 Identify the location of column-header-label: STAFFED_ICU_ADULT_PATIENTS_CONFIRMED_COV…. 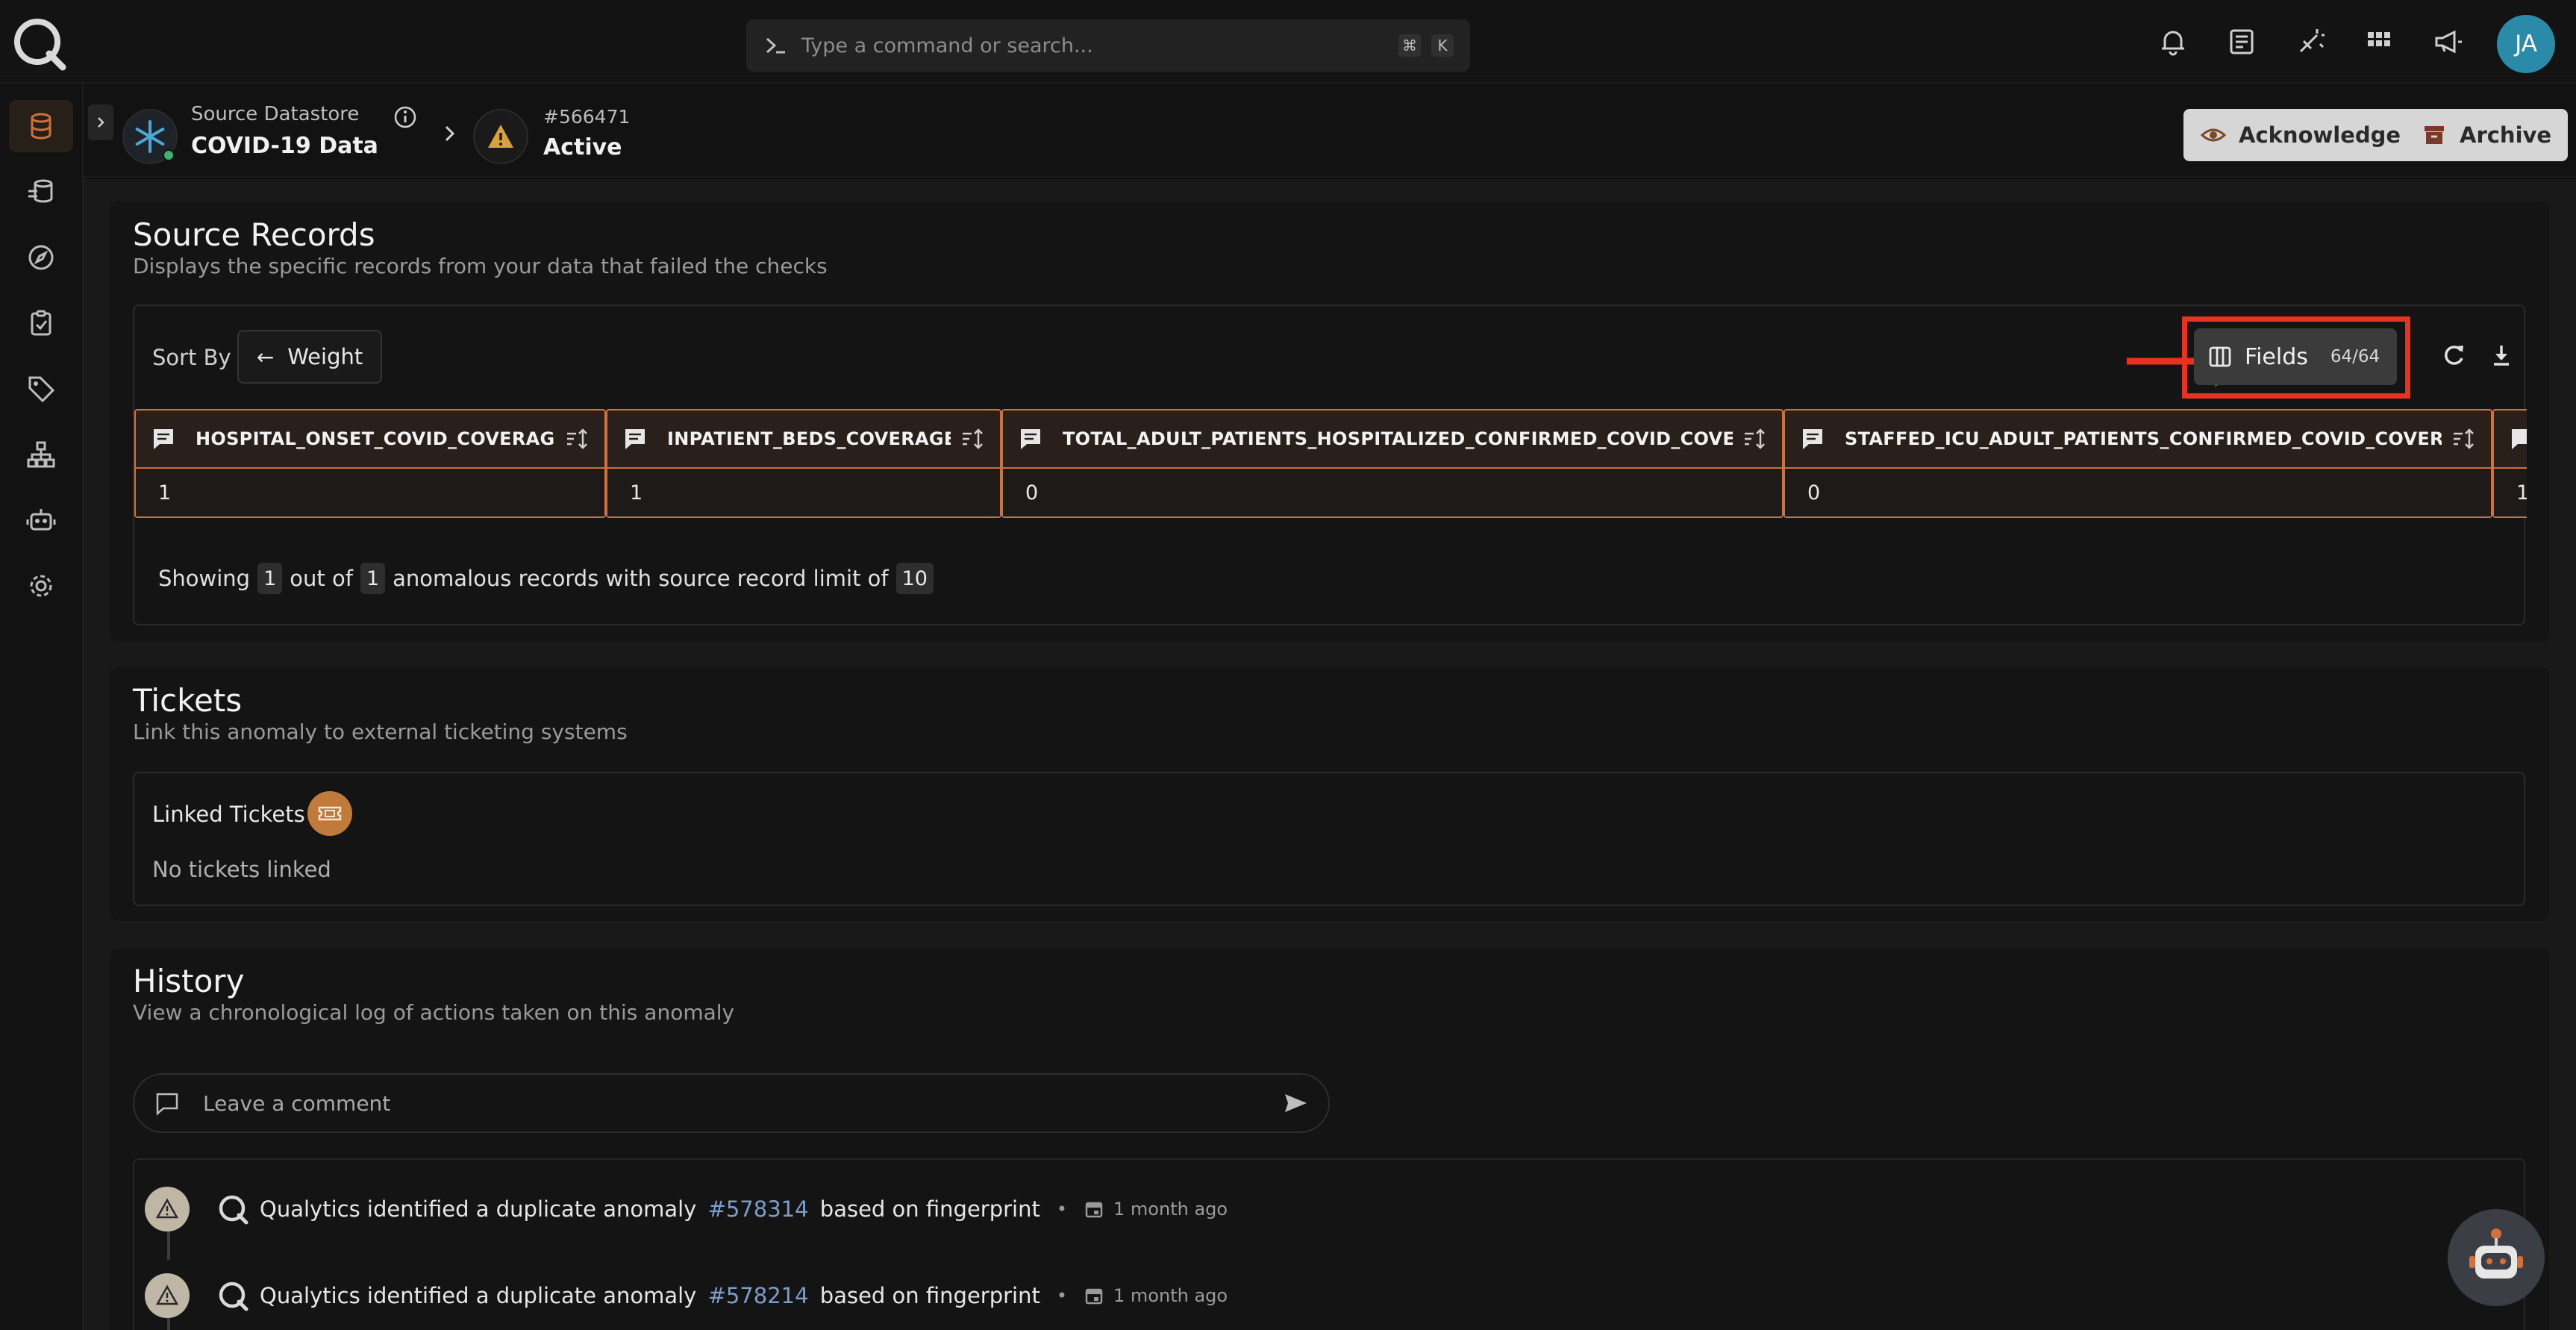
(2143, 438).